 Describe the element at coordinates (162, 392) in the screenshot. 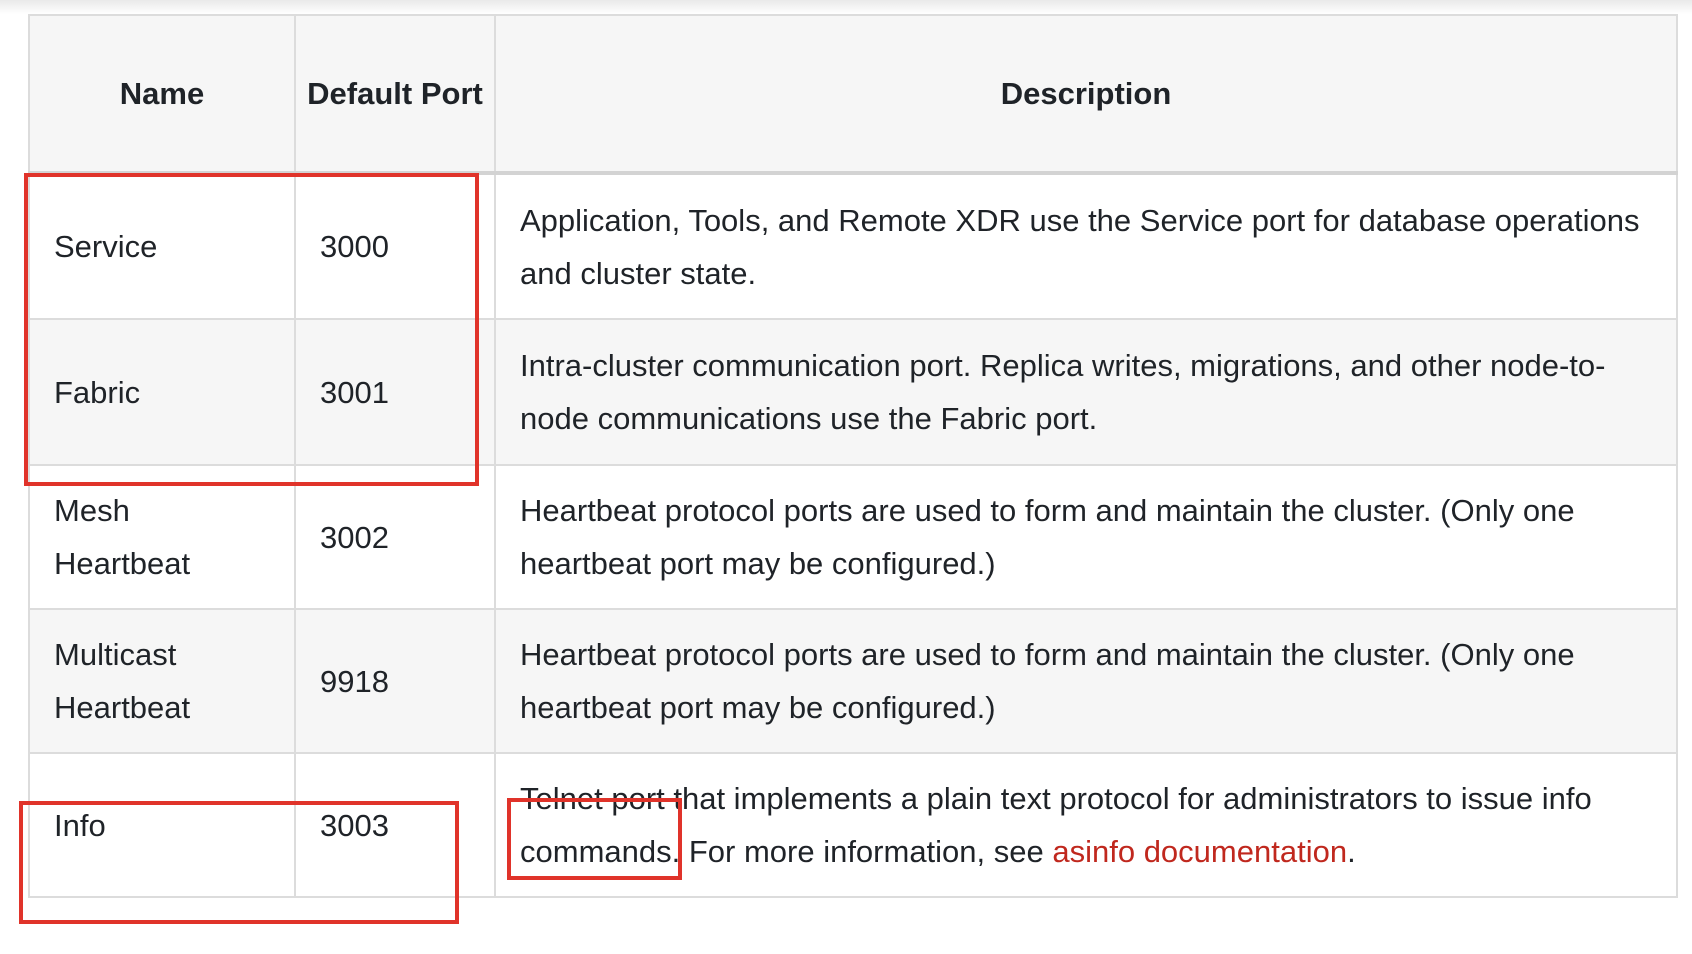

I see `cell-name: Fabric` at that location.